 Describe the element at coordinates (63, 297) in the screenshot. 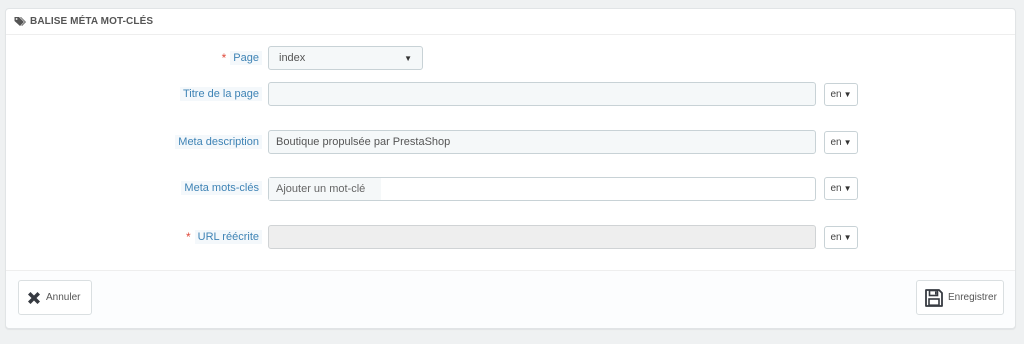

I see `cancel-label: Annuler` at that location.